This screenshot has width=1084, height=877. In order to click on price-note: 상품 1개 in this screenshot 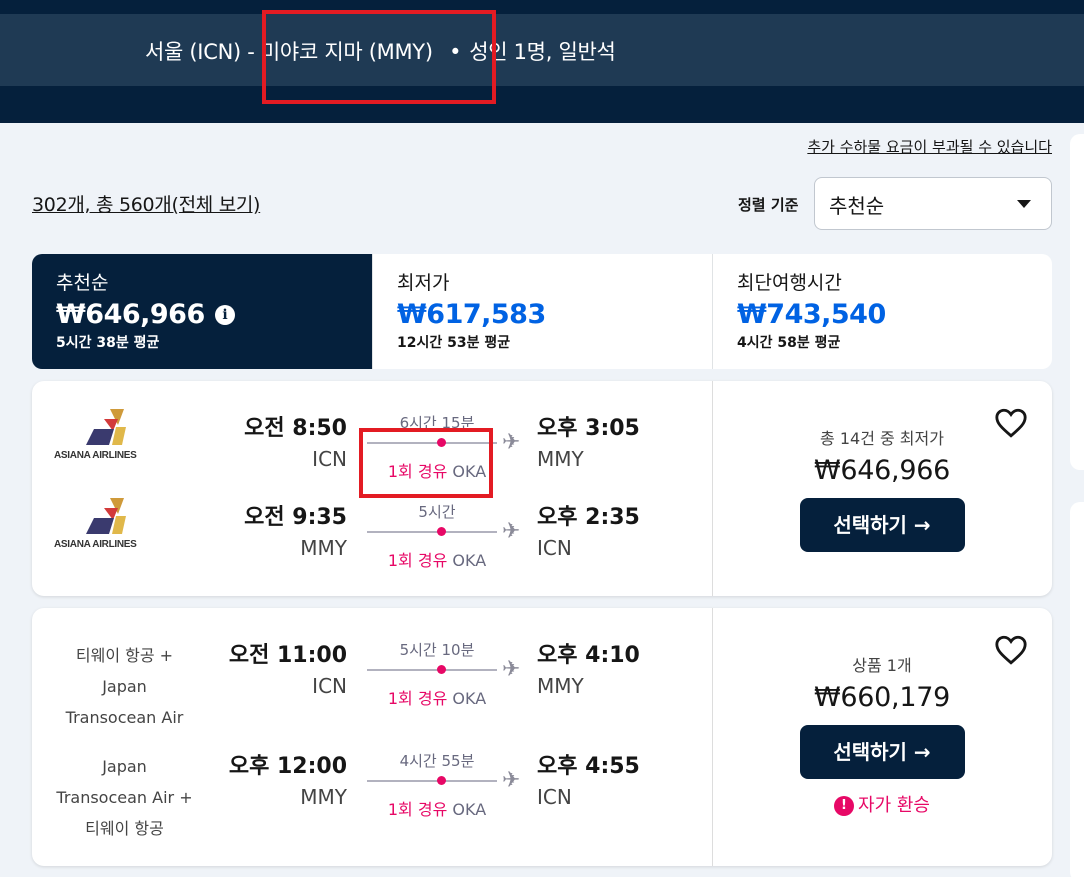, I will do `click(882, 665)`.